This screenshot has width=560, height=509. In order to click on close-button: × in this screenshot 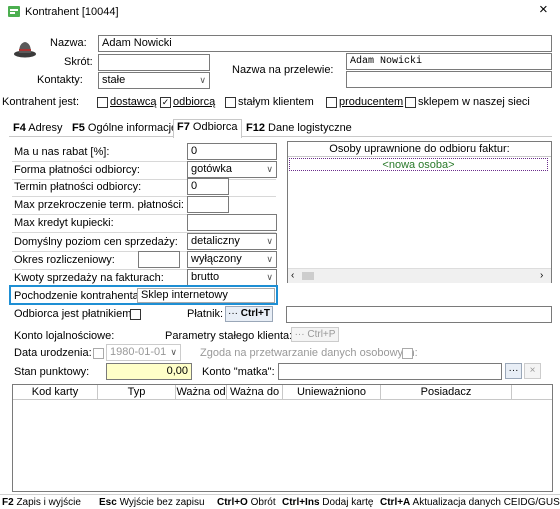, I will do `click(543, 9)`.